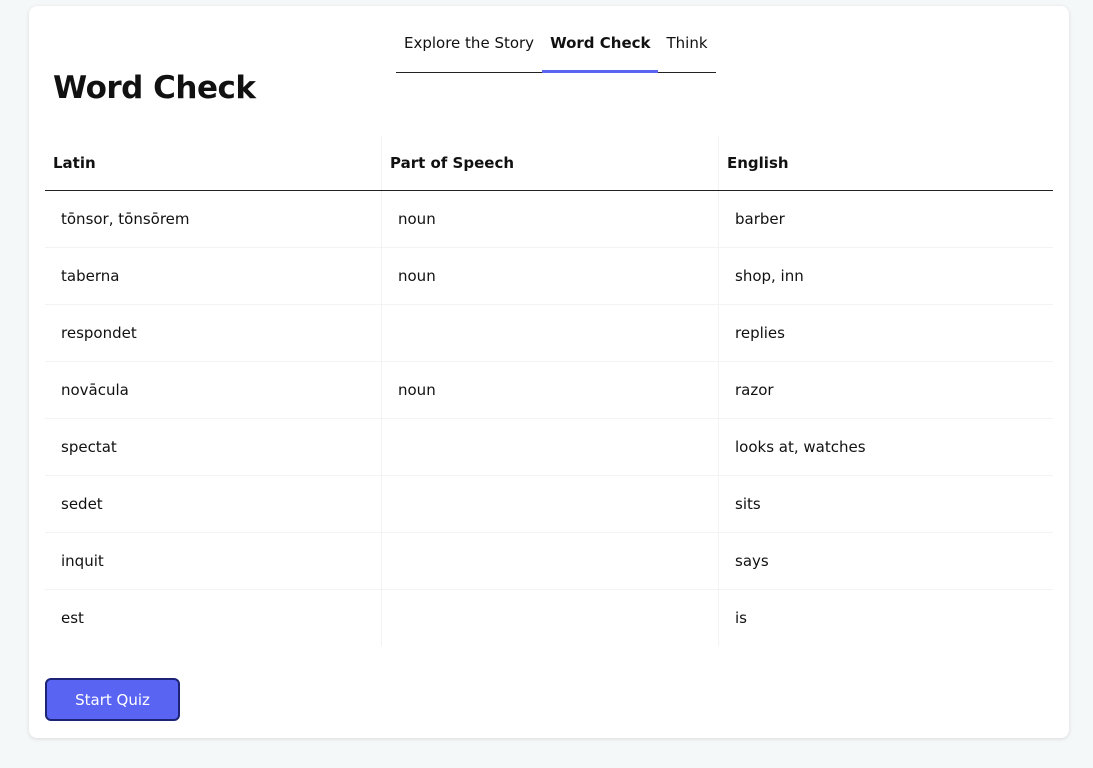 The height and width of the screenshot is (768, 1093). I want to click on column-header-part-of-speech: Part of Speech, so click(550, 163).